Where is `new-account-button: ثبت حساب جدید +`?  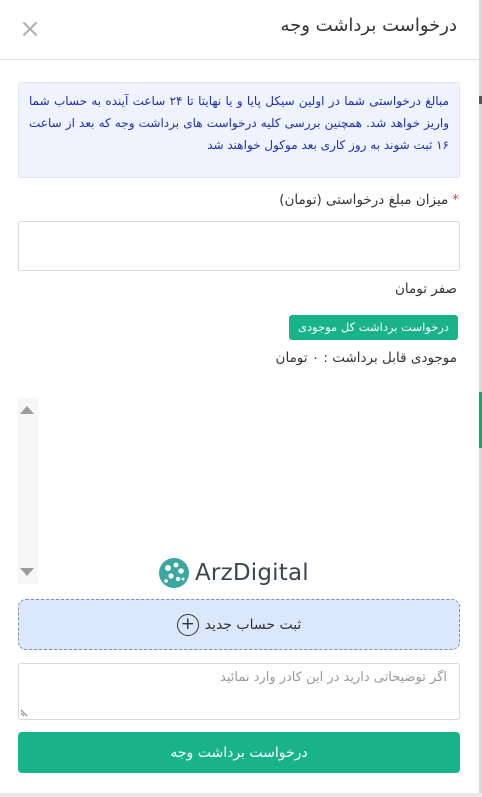 new-account-button: ثبت حساب جدید + is located at coordinates (239, 624).